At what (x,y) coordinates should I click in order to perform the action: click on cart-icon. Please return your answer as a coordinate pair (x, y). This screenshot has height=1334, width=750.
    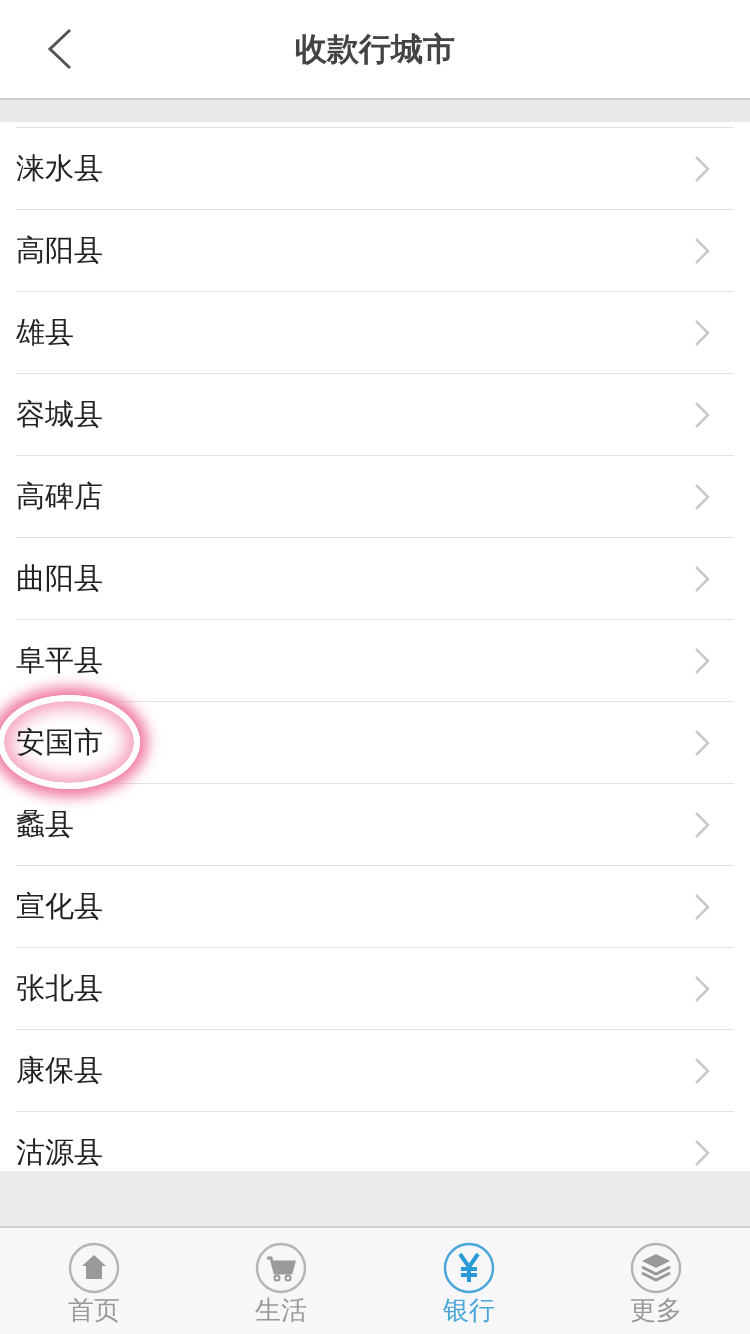
    Looking at the image, I should click on (281, 1268).